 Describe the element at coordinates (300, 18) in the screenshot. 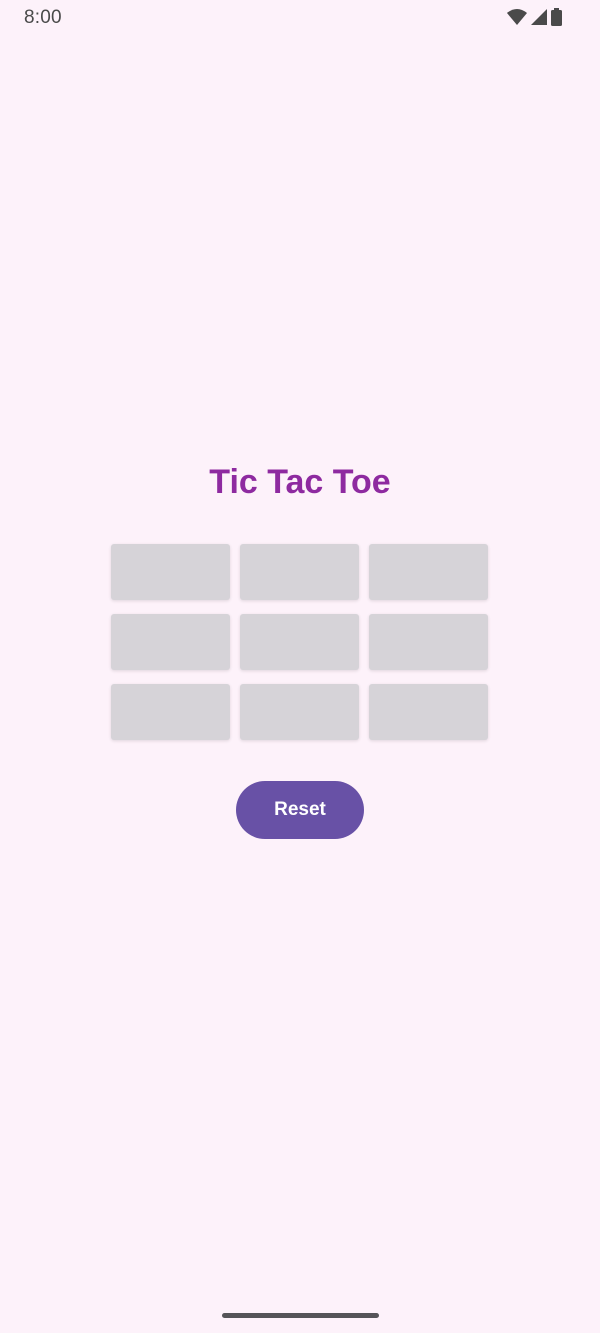

I see `status-bar: 8:00` at that location.